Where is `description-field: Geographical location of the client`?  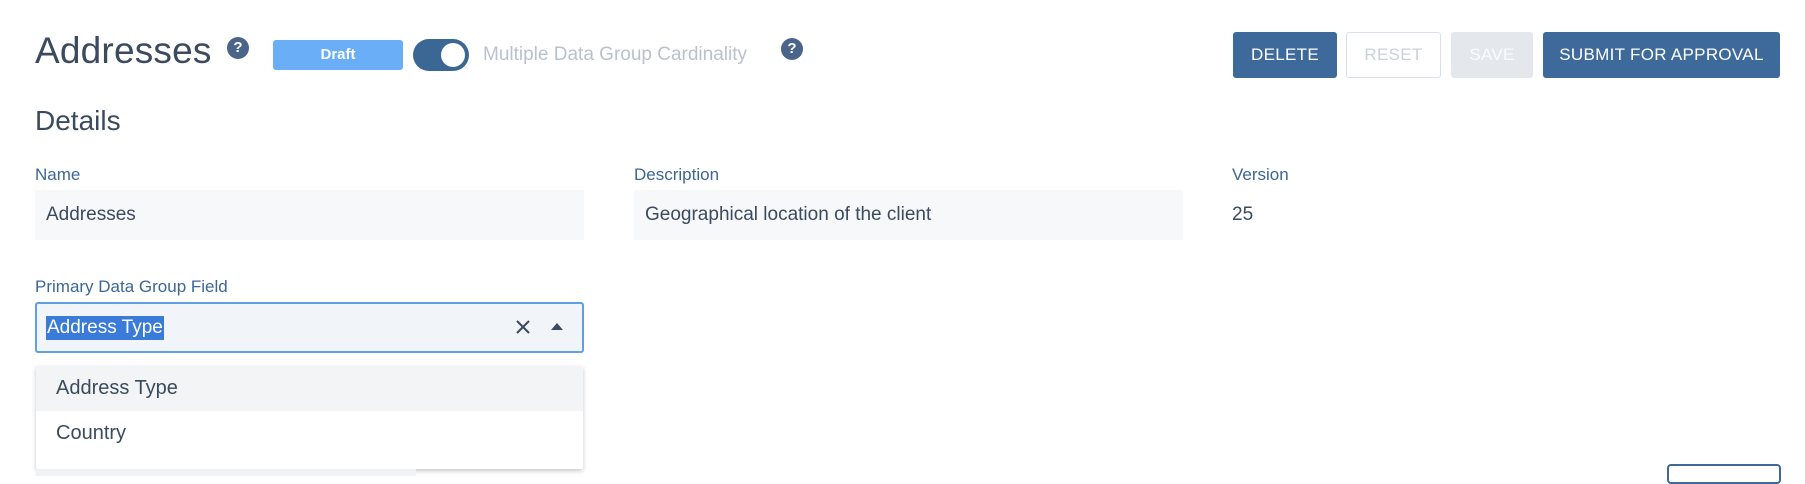
description-field: Geographical location of the client is located at coordinates (908, 215).